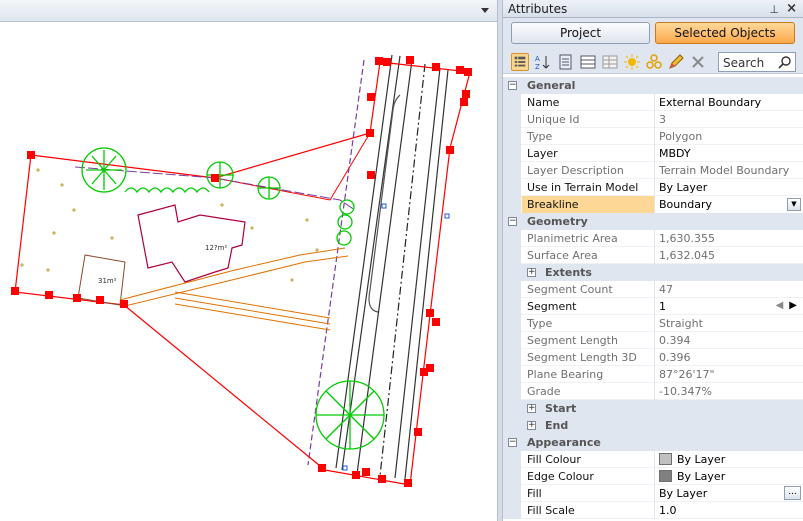  What do you see at coordinates (698, 62) in the screenshot?
I see `clear-icon` at bounding box center [698, 62].